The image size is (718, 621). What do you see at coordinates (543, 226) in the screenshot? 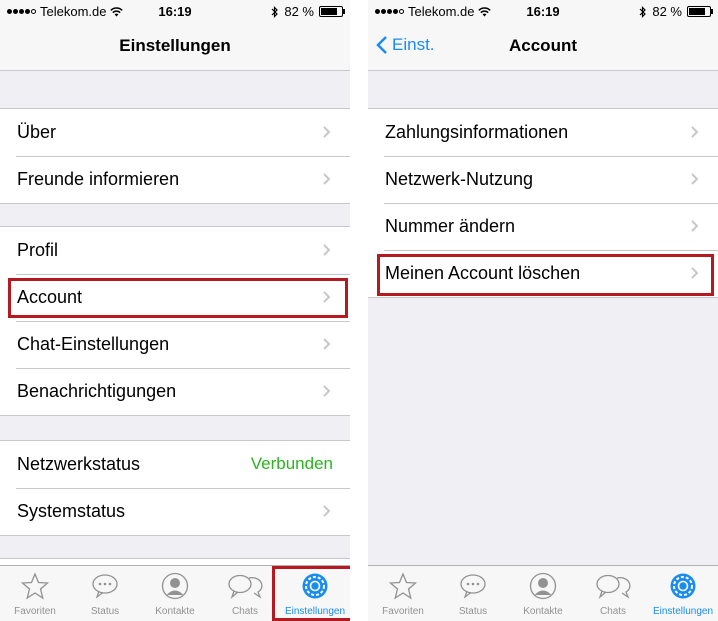
I see `row-nummer-aendern: Nummer ändern` at bounding box center [543, 226].